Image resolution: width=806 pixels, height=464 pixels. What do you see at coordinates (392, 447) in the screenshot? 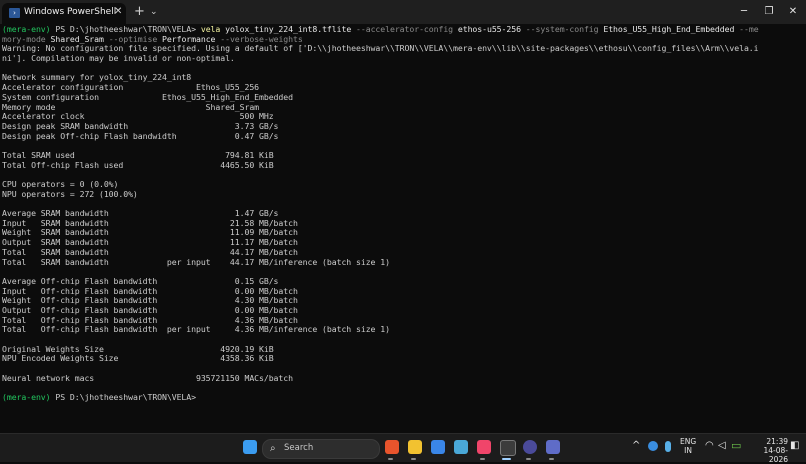
I see `brave-browser-icon` at bounding box center [392, 447].